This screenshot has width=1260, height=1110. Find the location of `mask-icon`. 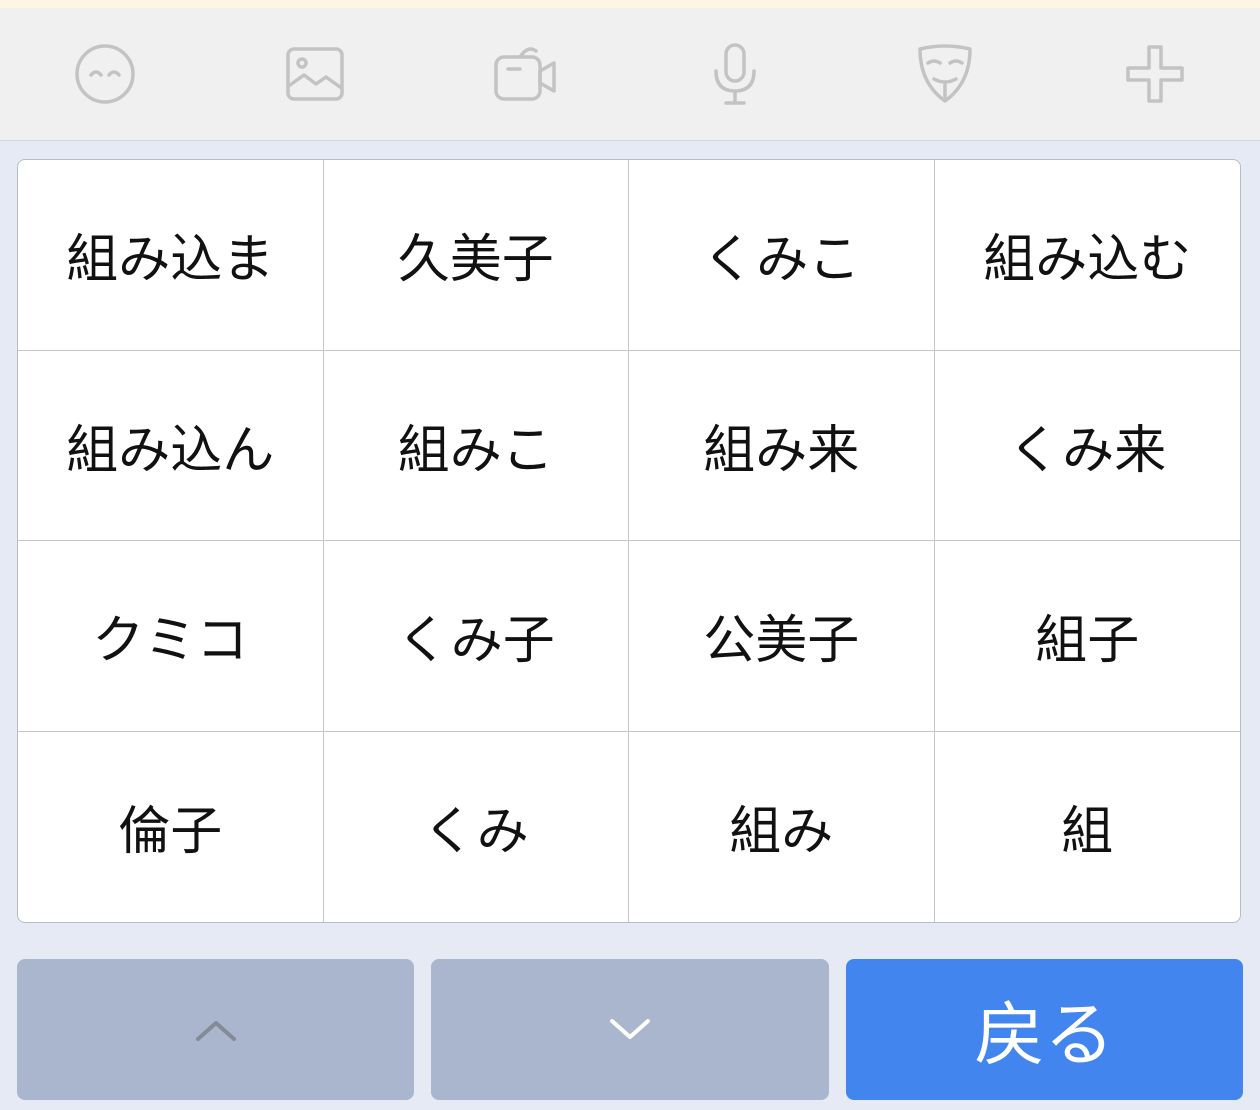

mask-icon is located at coordinates (945, 73).